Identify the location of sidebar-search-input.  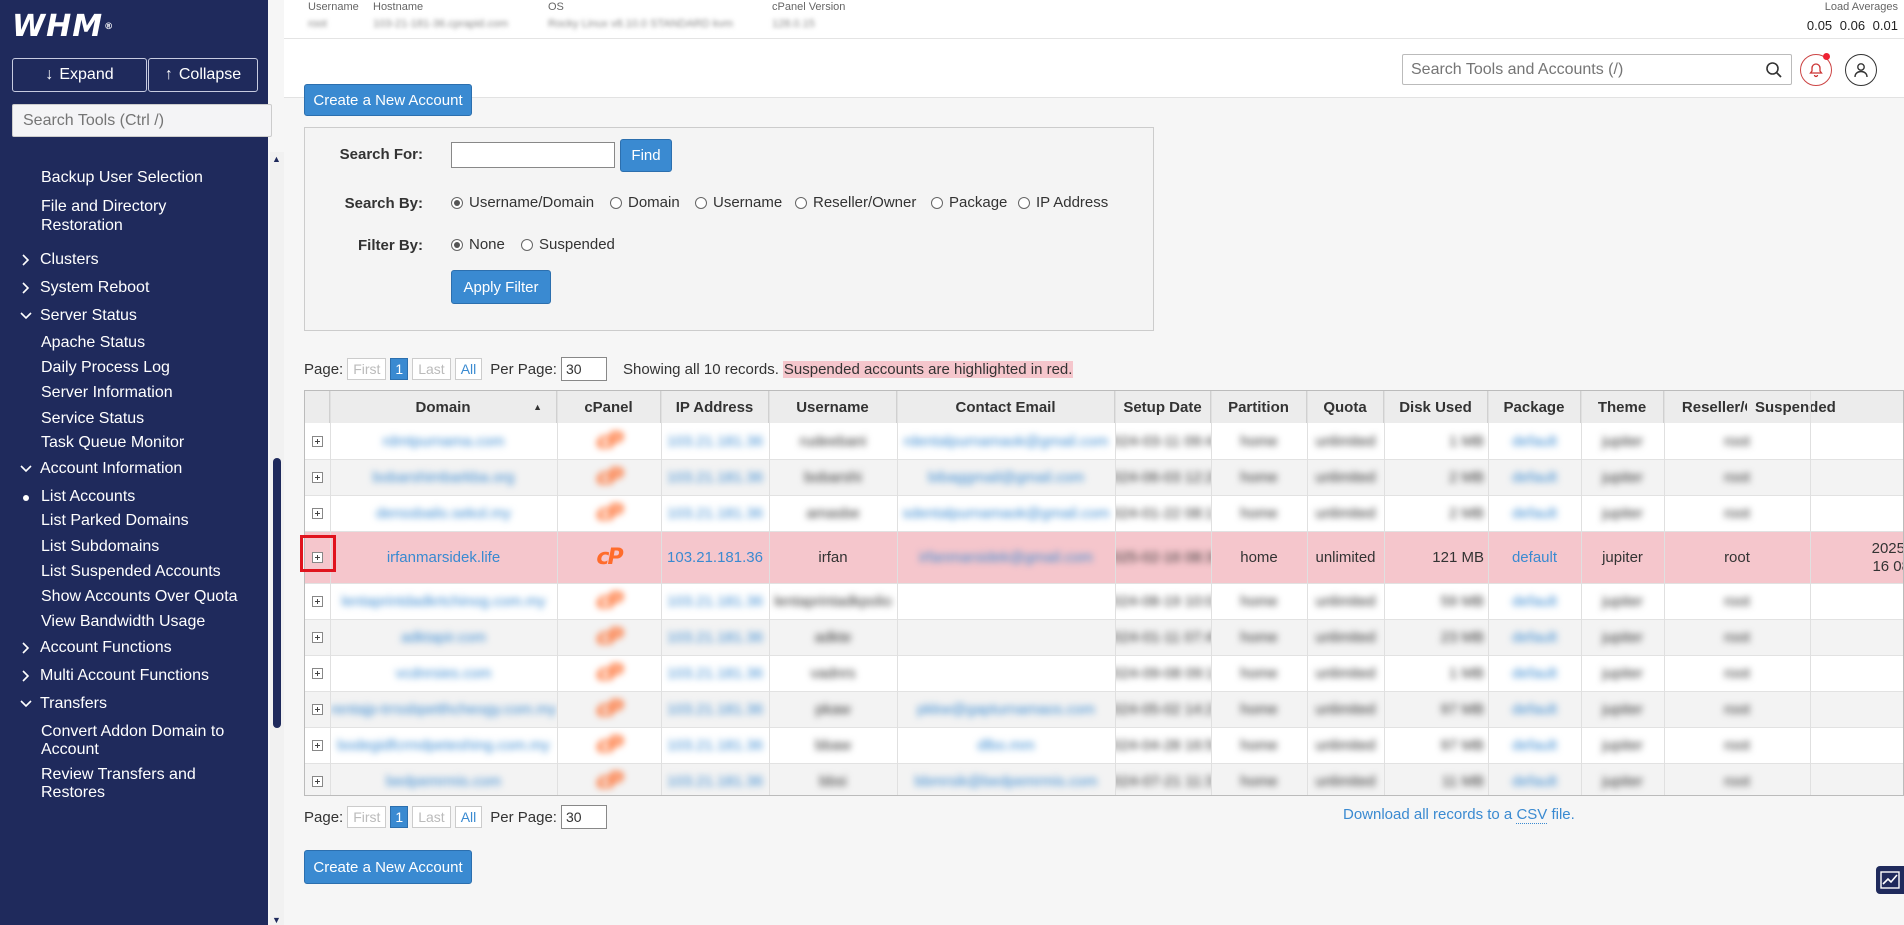
(142, 120).